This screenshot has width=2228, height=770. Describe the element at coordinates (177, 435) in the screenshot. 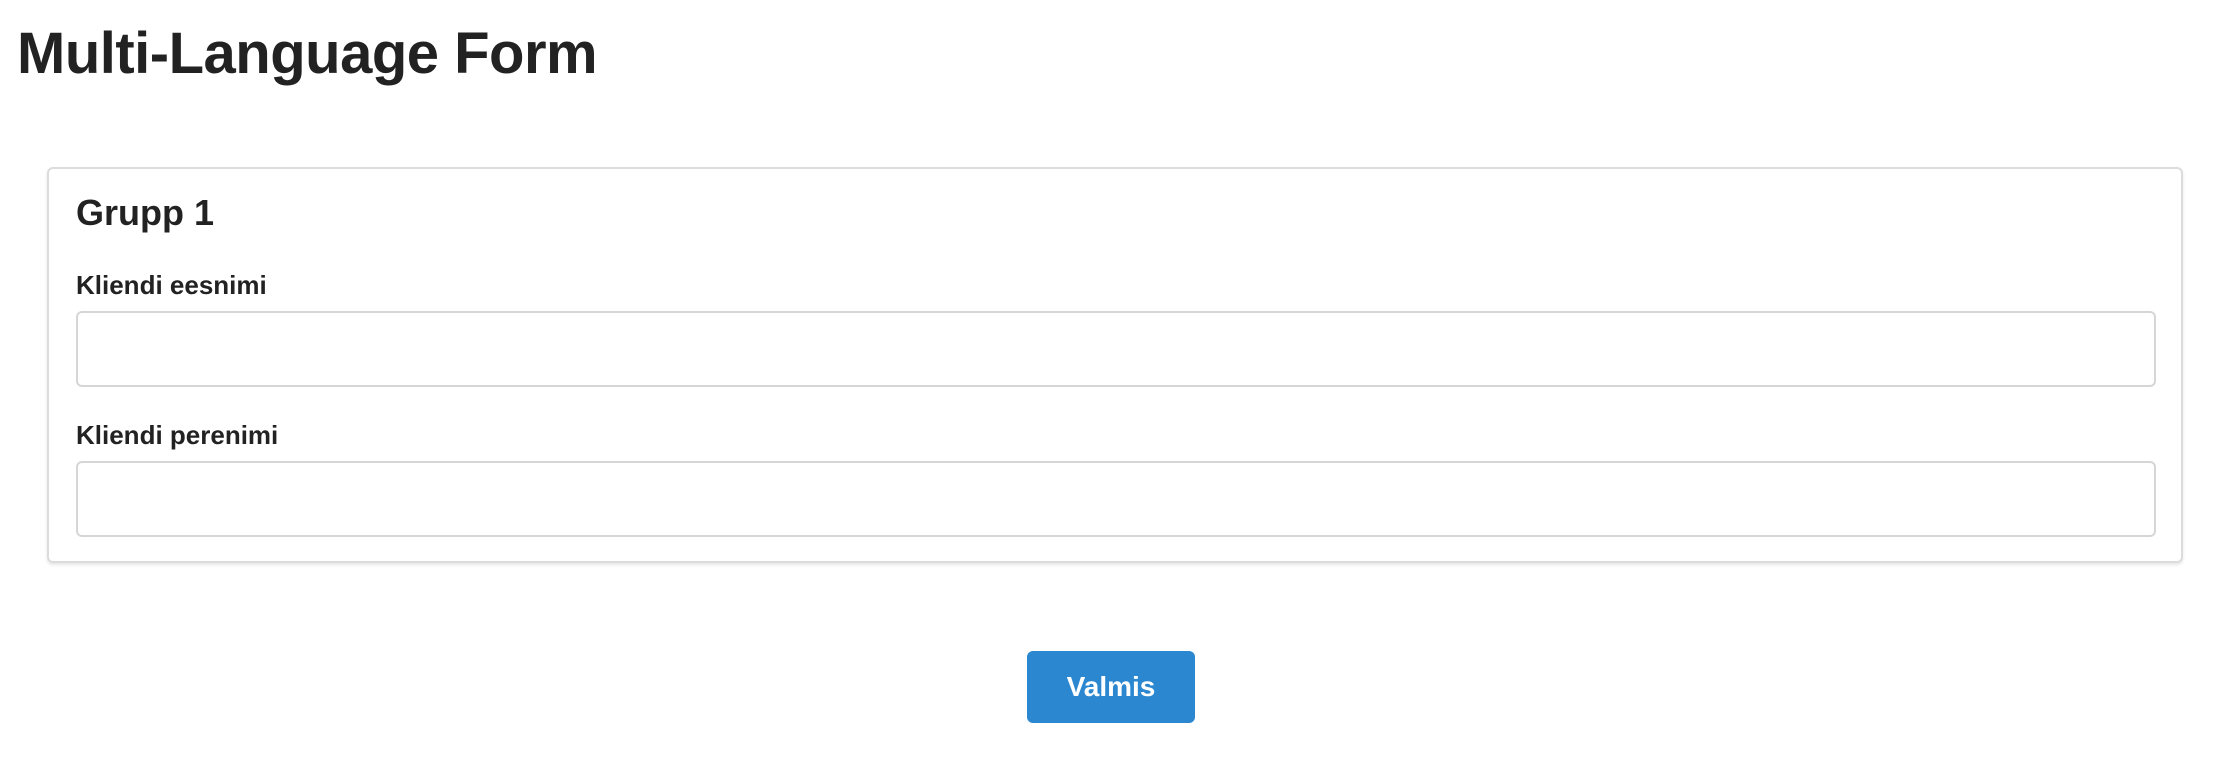

I see `last-name-label: Kliendi perenimi` at that location.